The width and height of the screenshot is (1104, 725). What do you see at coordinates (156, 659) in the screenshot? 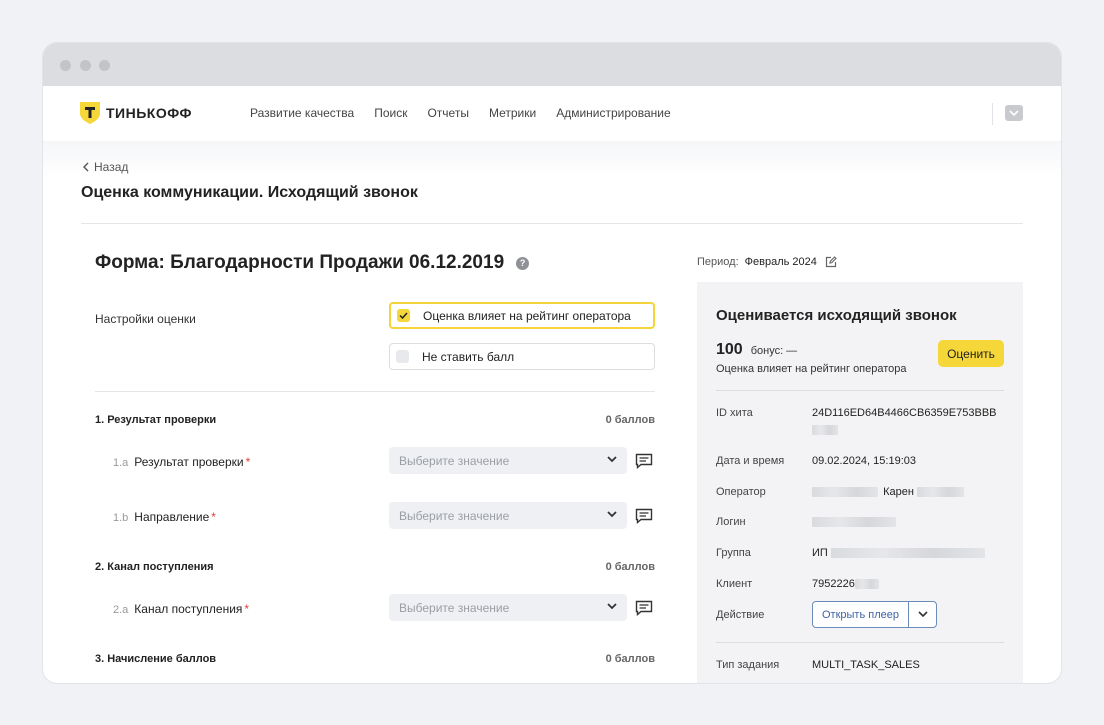
I see `section-title: 3. Начисление баллов` at bounding box center [156, 659].